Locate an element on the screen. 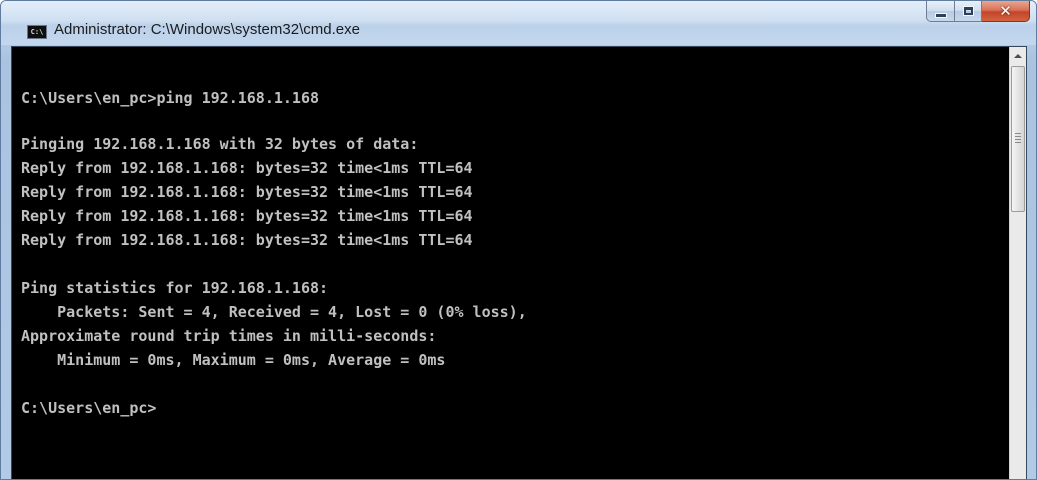 This screenshot has width=1037, height=480. scrollbar-thumb is located at coordinates (1018, 139).